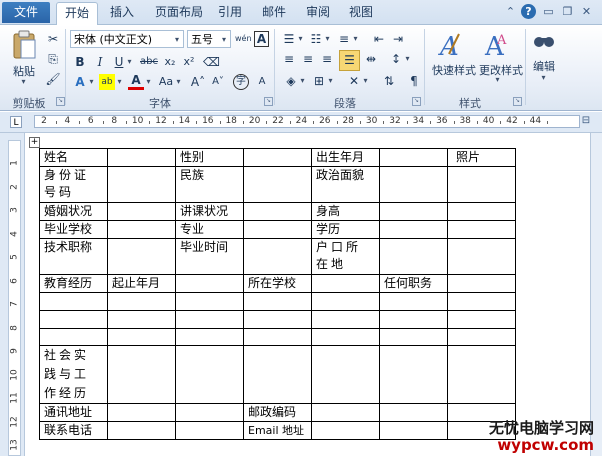  I want to click on tab-references: 引用, so click(230, 12).